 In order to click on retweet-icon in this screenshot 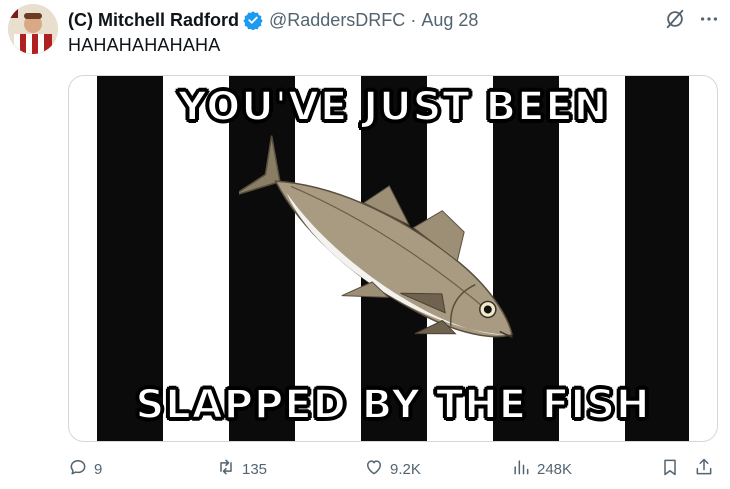, I will do `click(226, 469)`.